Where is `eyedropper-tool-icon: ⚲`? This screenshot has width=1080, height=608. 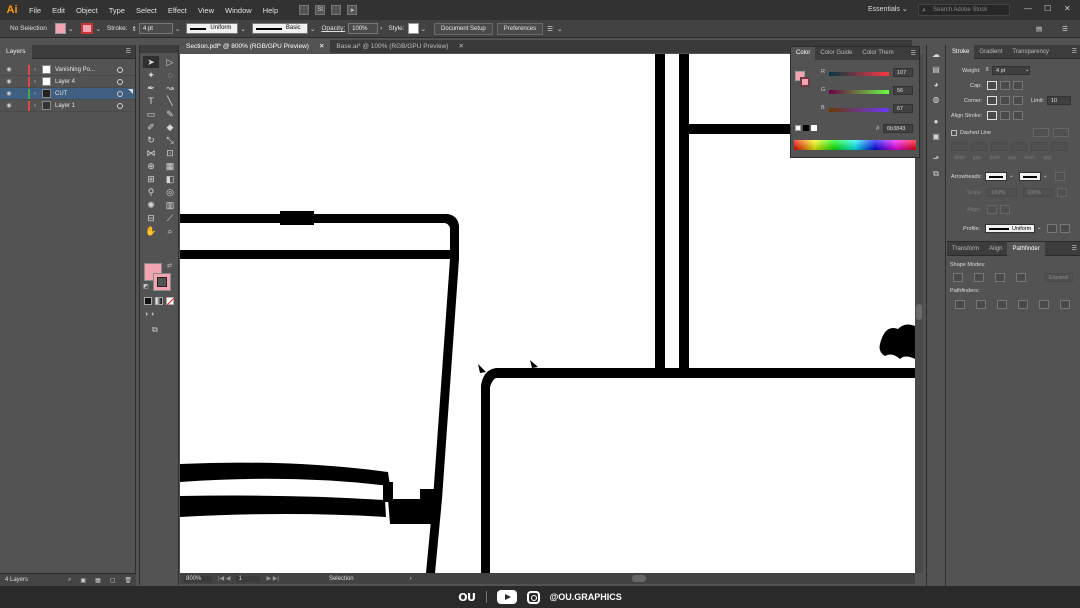 eyedropper-tool-icon: ⚲ is located at coordinates (151, 192).